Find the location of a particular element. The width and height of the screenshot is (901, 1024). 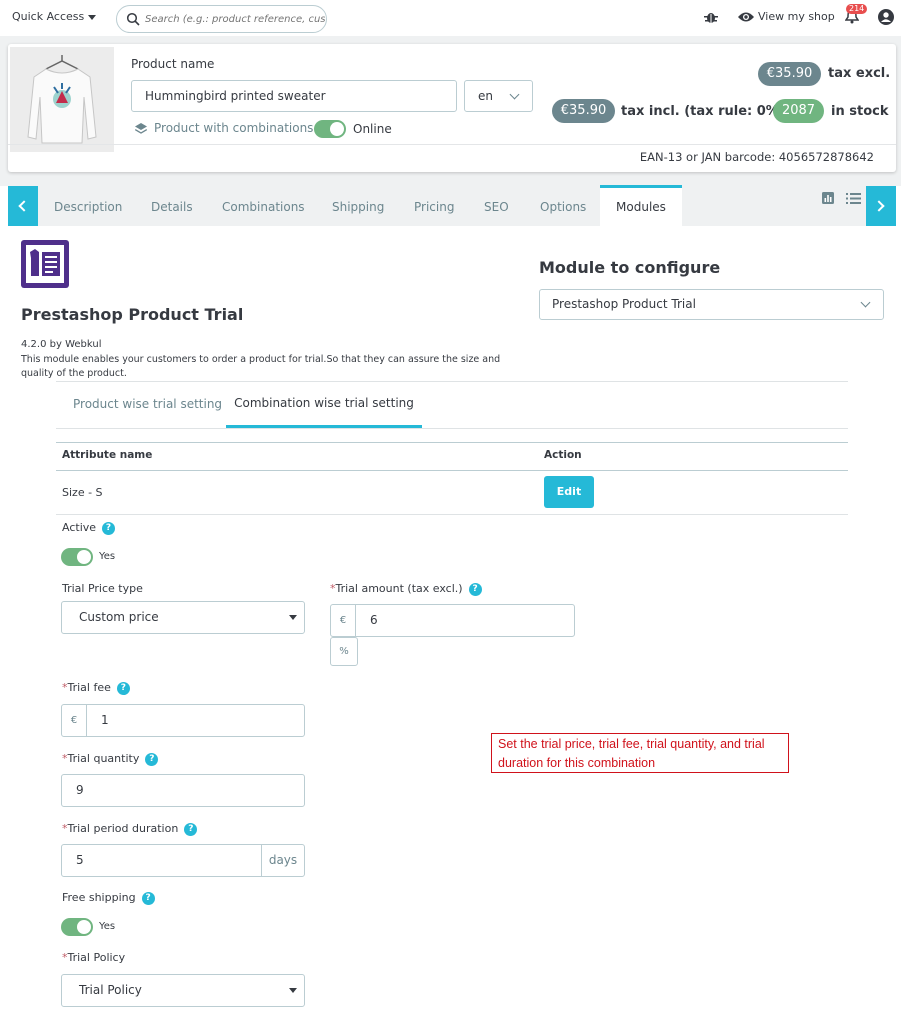

product-name-label: Product name is located at coordinates (173, 64).